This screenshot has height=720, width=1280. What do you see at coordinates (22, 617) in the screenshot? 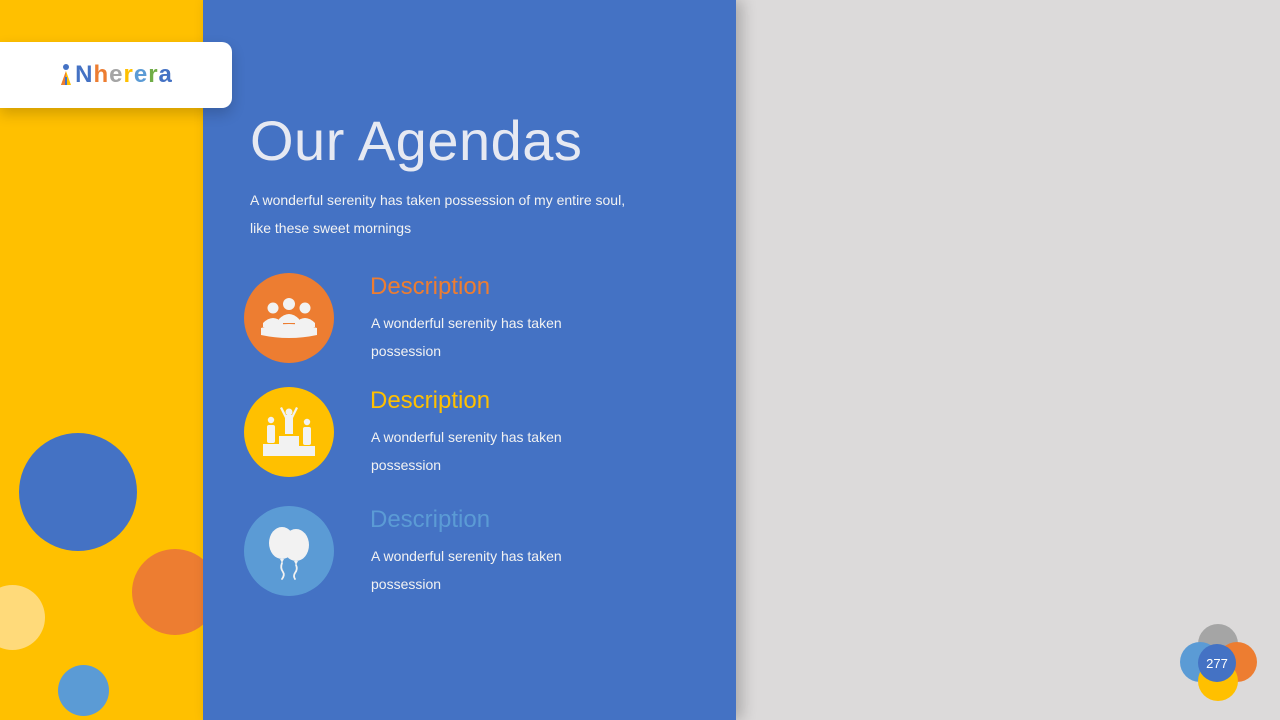
I see `decorative-circle-light-yellow` at bounding box center [22, 617].